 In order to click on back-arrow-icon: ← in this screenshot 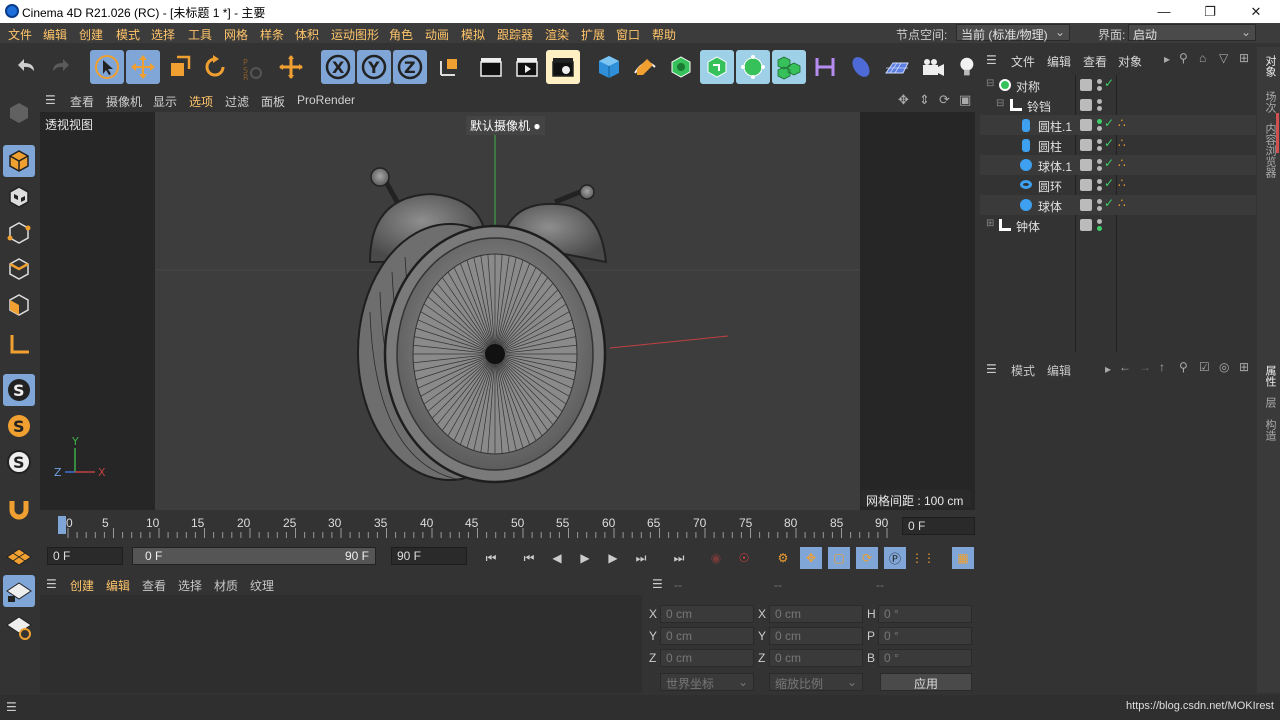, I will do `click(1125, 367)`.